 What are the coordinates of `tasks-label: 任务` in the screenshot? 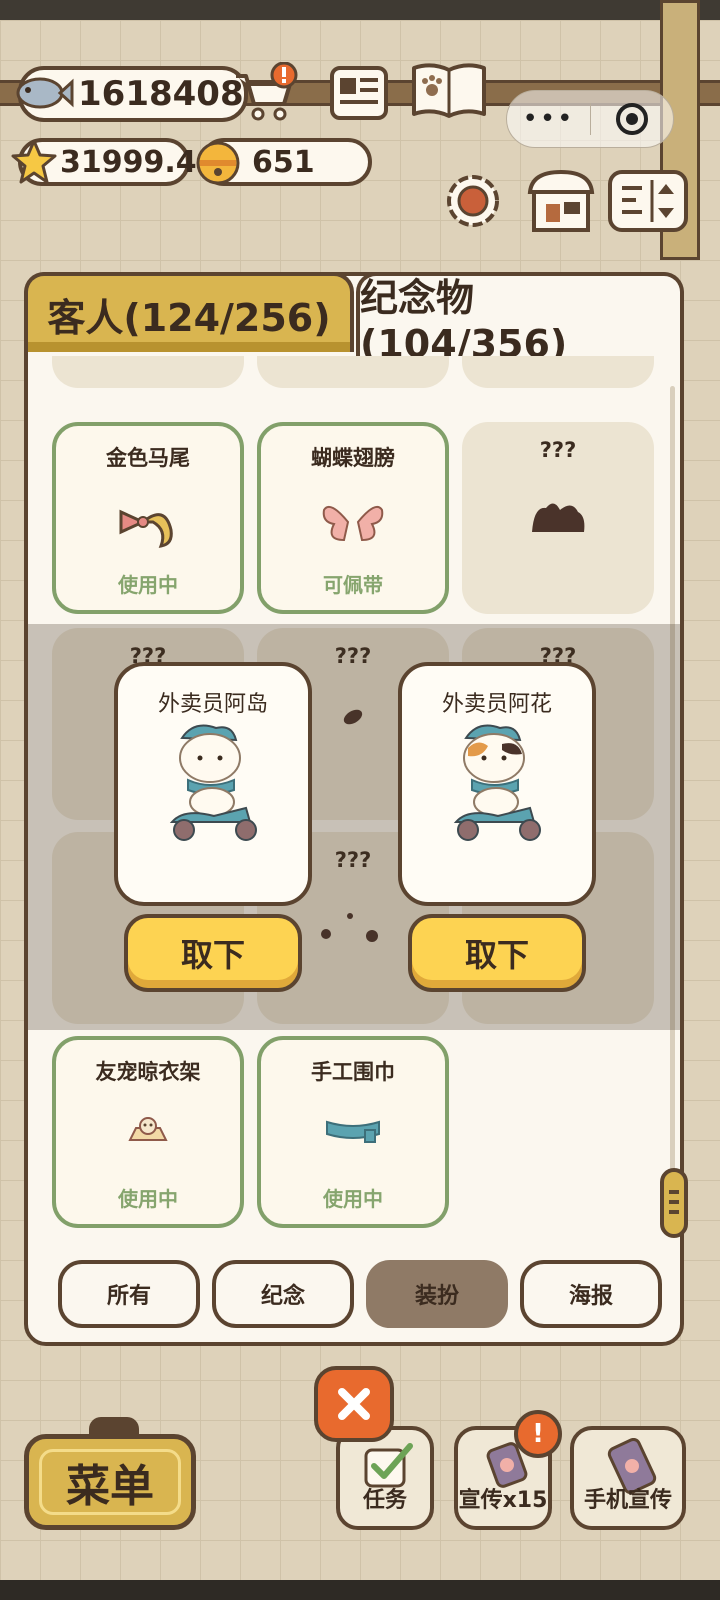 It's located at (384, 1500).